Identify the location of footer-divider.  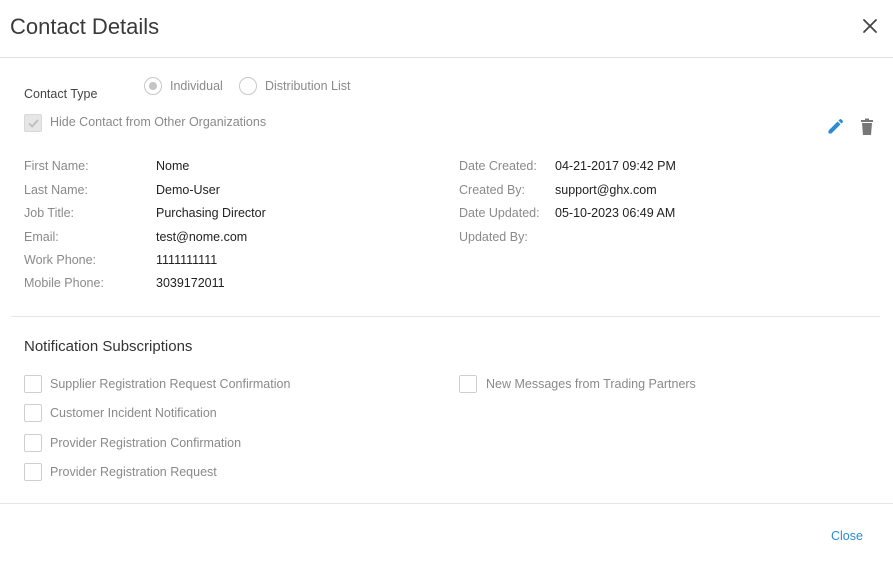
(446, 503).